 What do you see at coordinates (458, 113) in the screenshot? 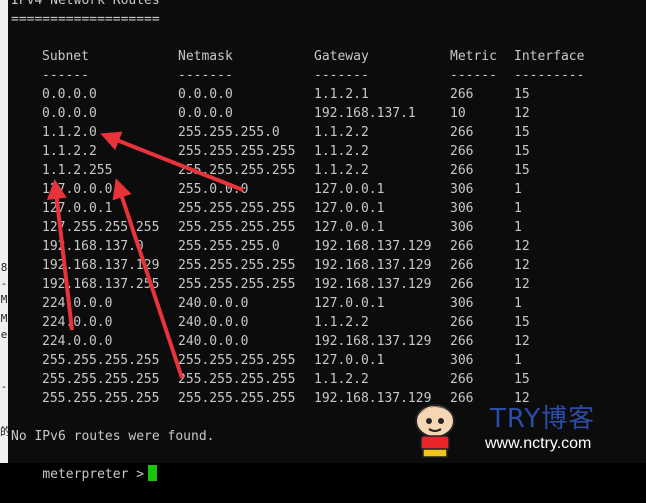
I see `cell-metric: 10` at bounding box center [458, 113].